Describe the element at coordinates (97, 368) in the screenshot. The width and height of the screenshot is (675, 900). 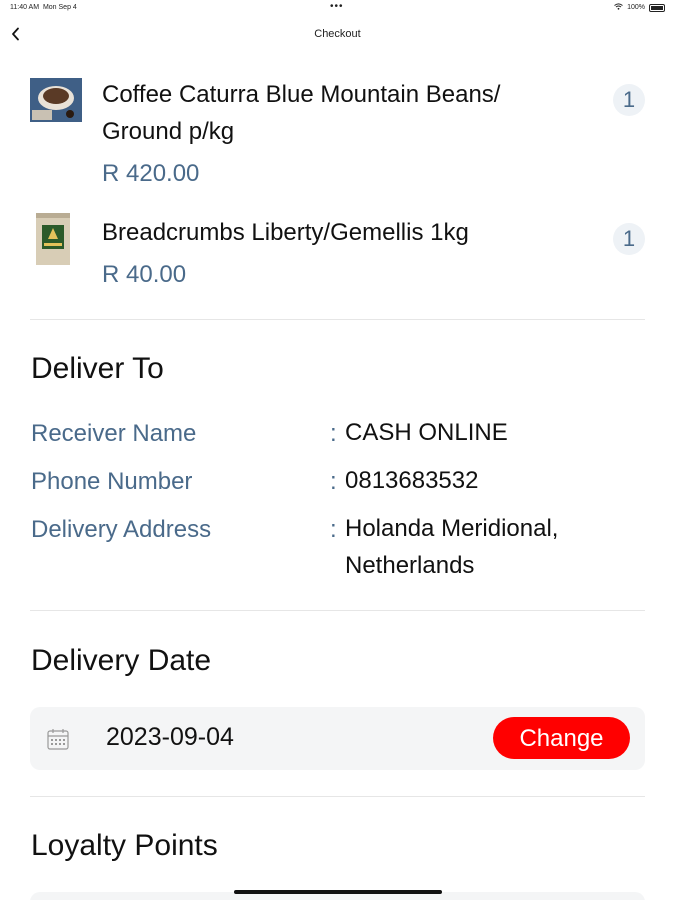
I see `deliver-to-heading: Deliver To` at that location.